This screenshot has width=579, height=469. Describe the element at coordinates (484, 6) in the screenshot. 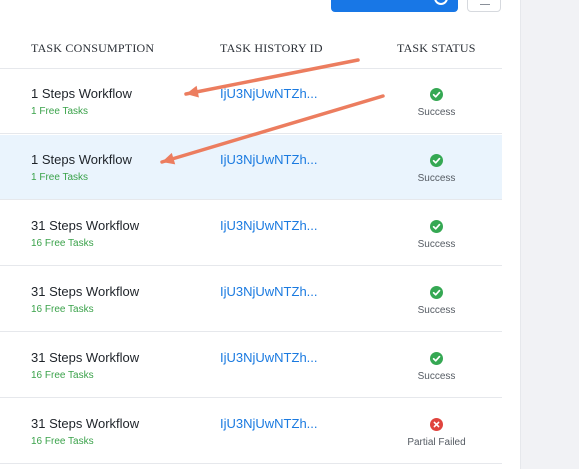

I see `filter-button` at that location.